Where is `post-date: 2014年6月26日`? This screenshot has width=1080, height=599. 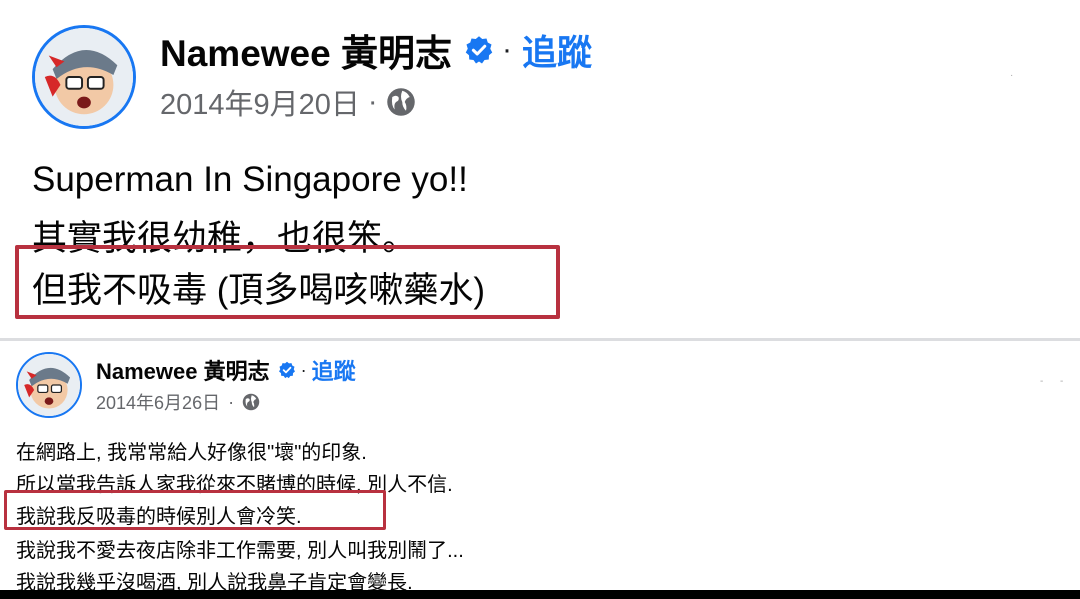 post-date: 2014年6月26日 is located at coordinates (158, 402).